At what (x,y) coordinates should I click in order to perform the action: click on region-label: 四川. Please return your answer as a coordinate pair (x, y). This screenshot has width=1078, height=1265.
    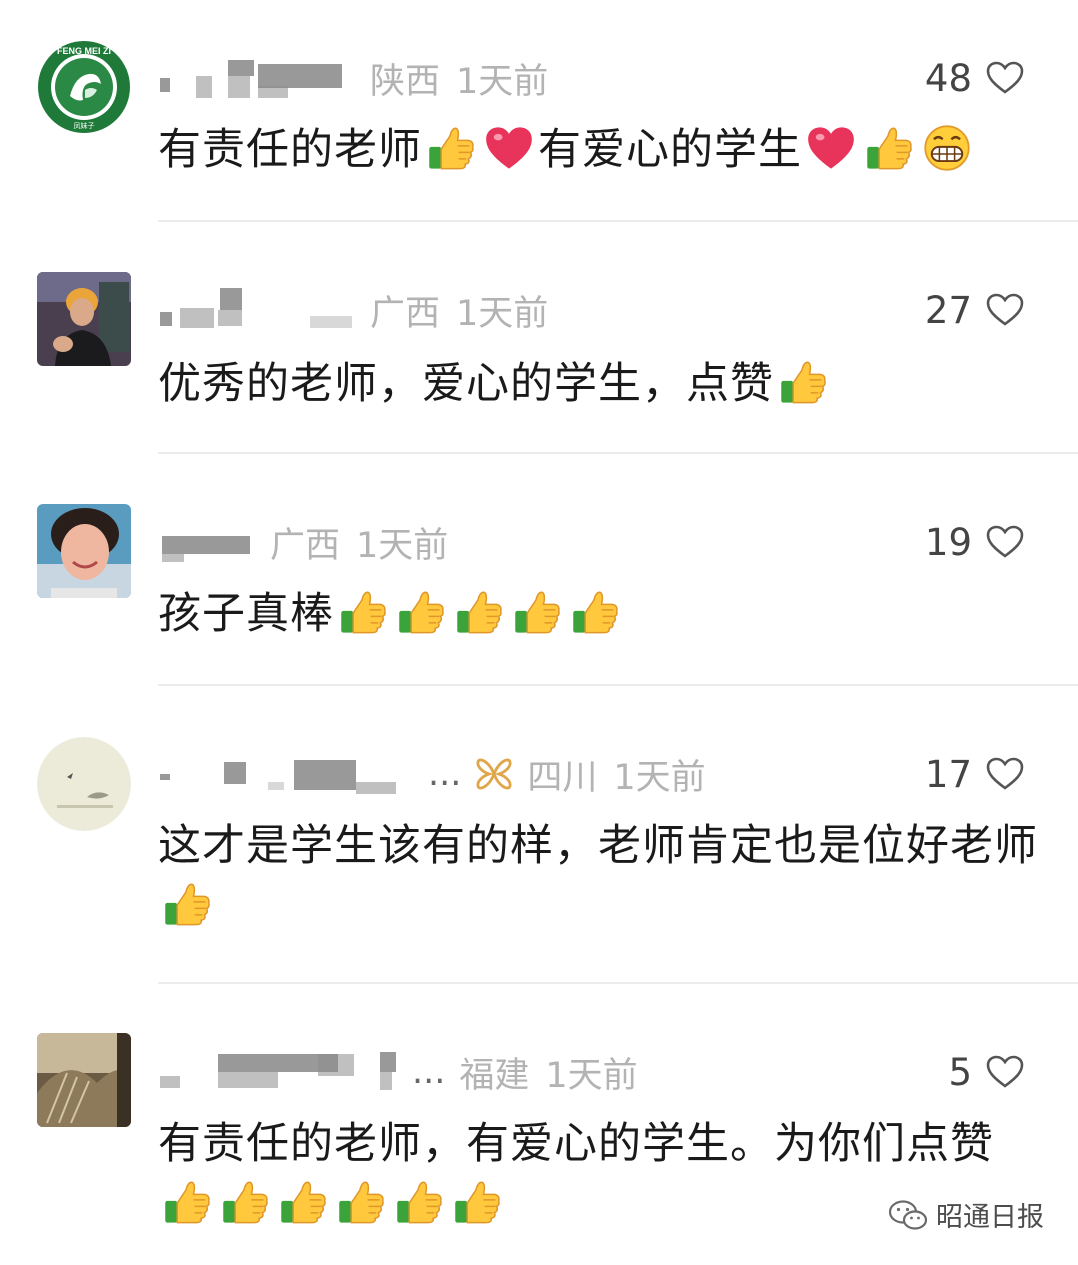
    Looking at the image, I should click on (562, 777).